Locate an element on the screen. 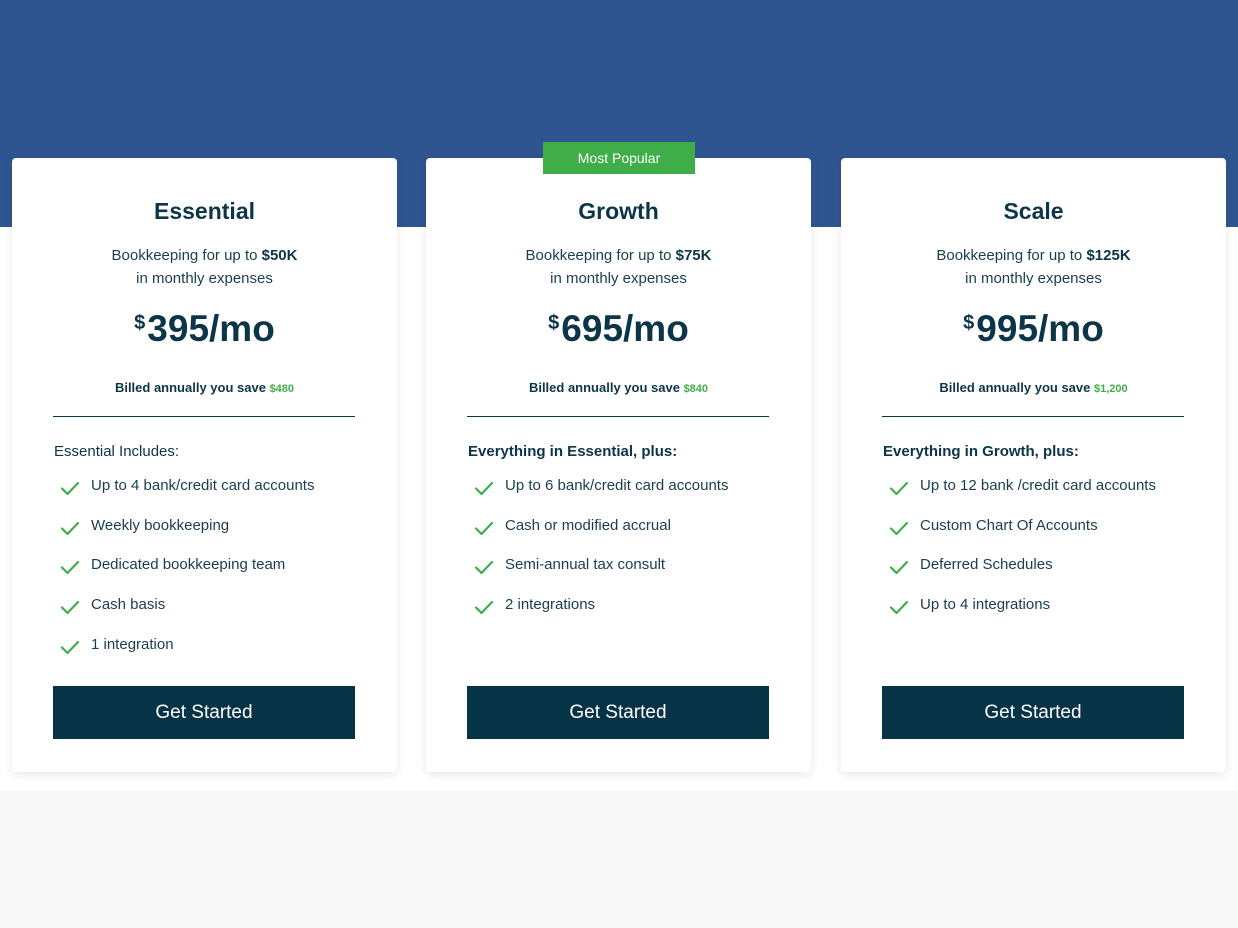 The image size is (1238, 928). billed-note: Billed annually you save $1,200 is located at coordinates (1033, 387).